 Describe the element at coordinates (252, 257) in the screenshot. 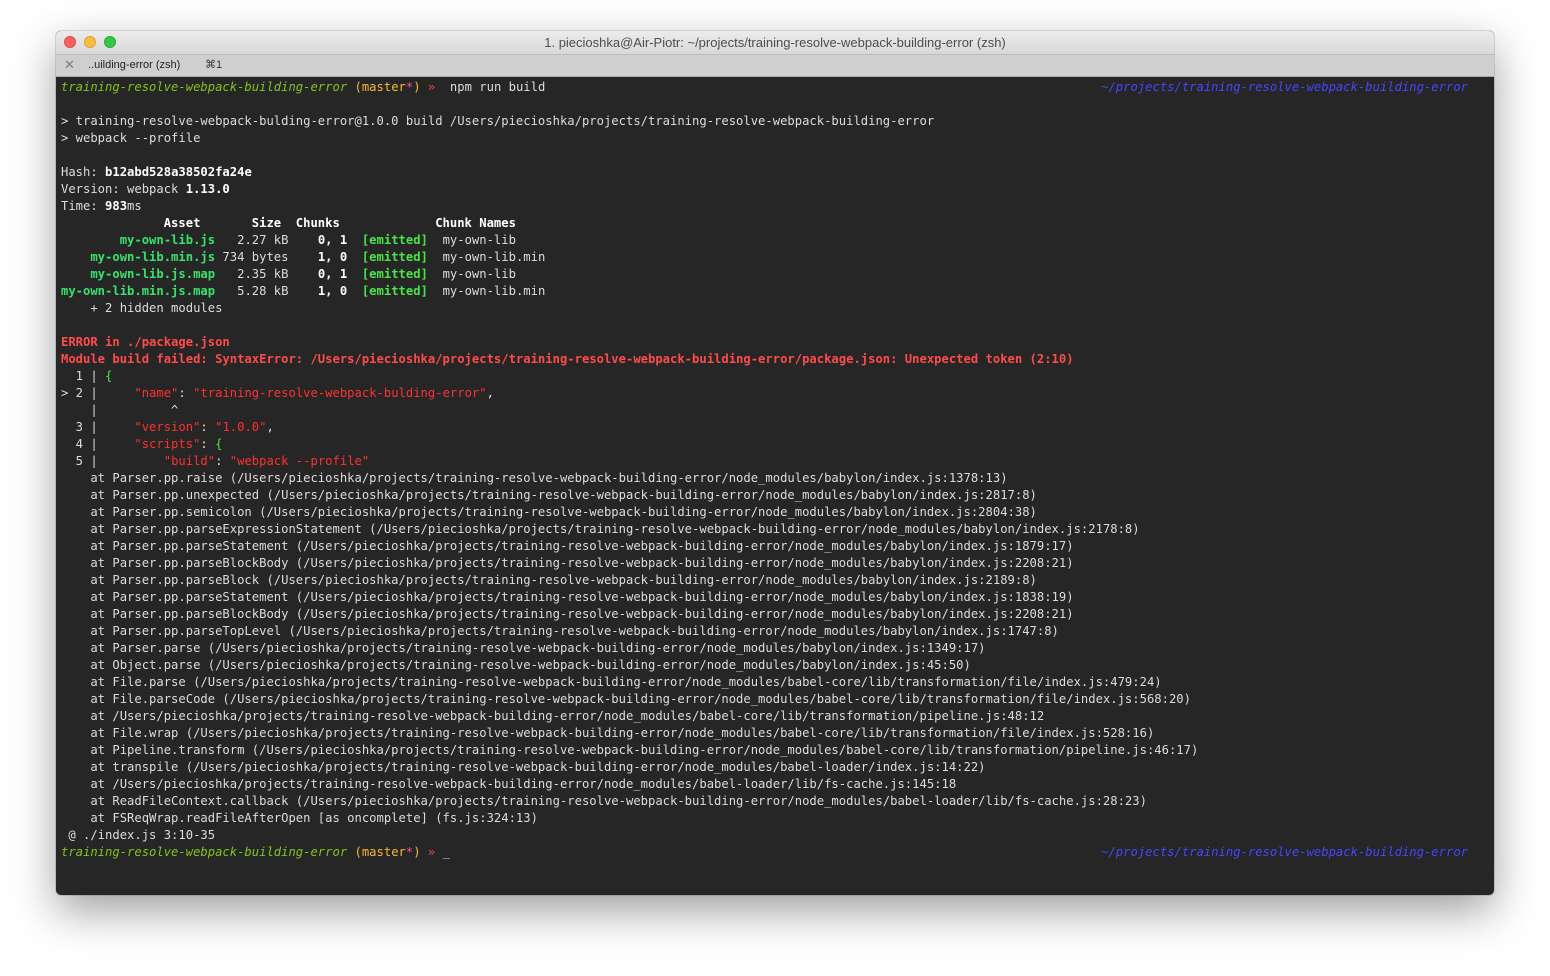

I see `asset-size: 734 bytes` at that location.